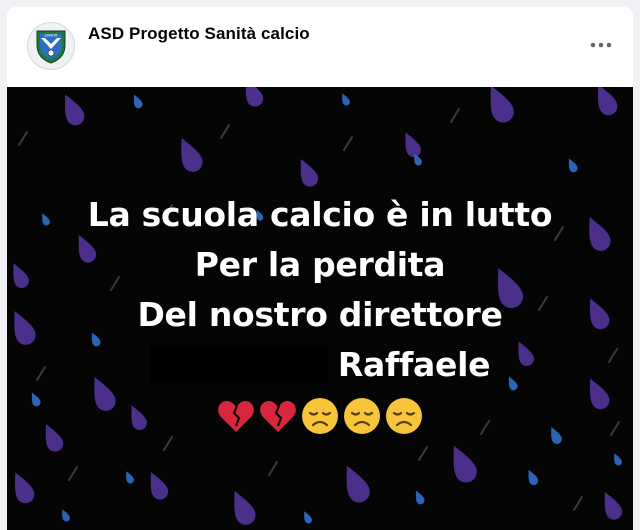 The image size is (640, 530). I want to click on more-horizontal-icon, so click(601, 45).